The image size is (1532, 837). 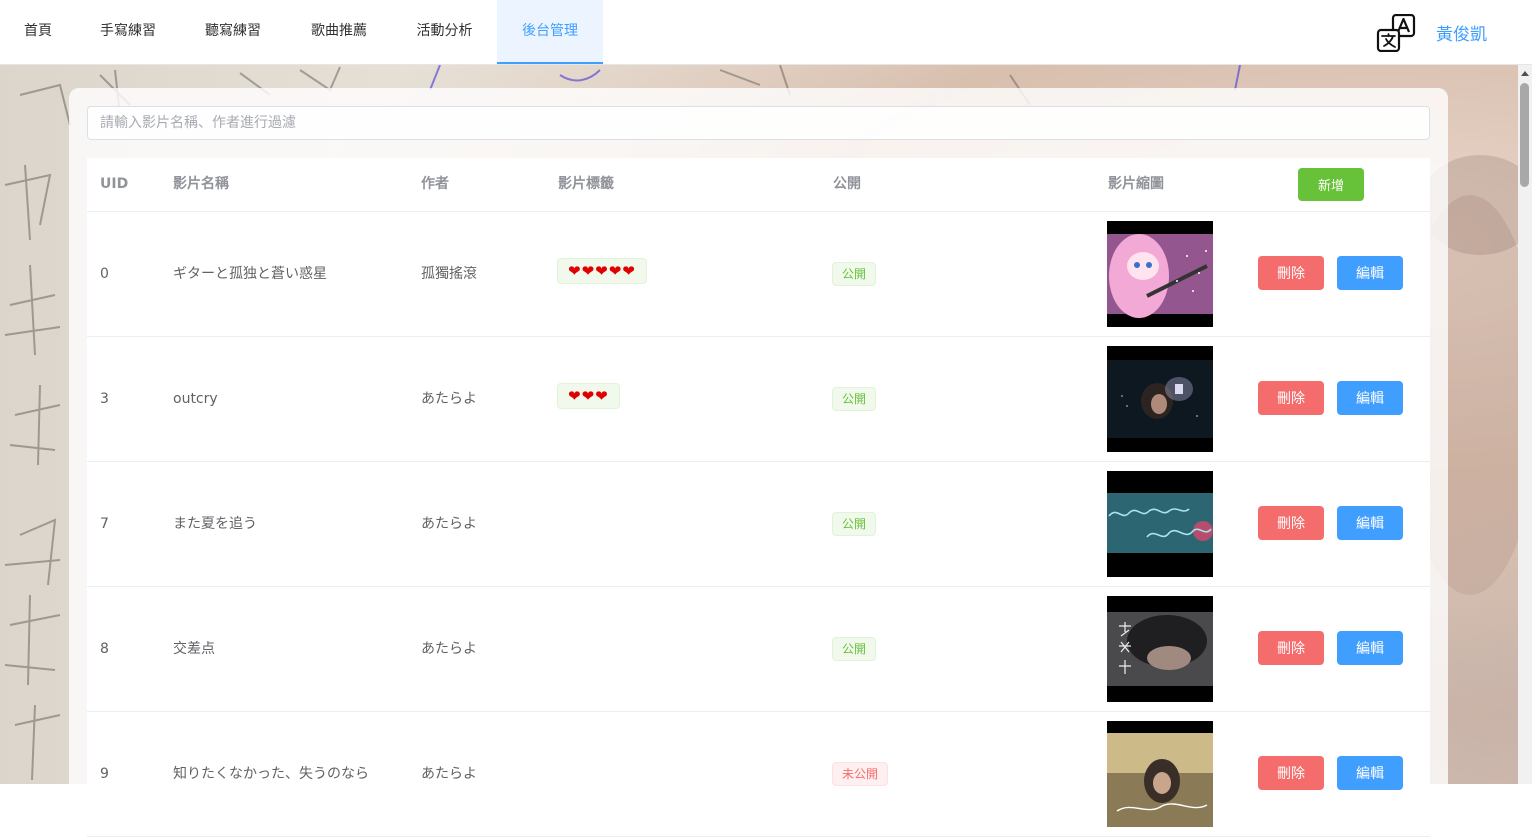 What do you see at coordinates (758, 185) in the screenshot?
I see `table-header: UID 影片名稱 作者 影片標籤 公開 影片縮圖 新增` at bounding box center [758, 185].